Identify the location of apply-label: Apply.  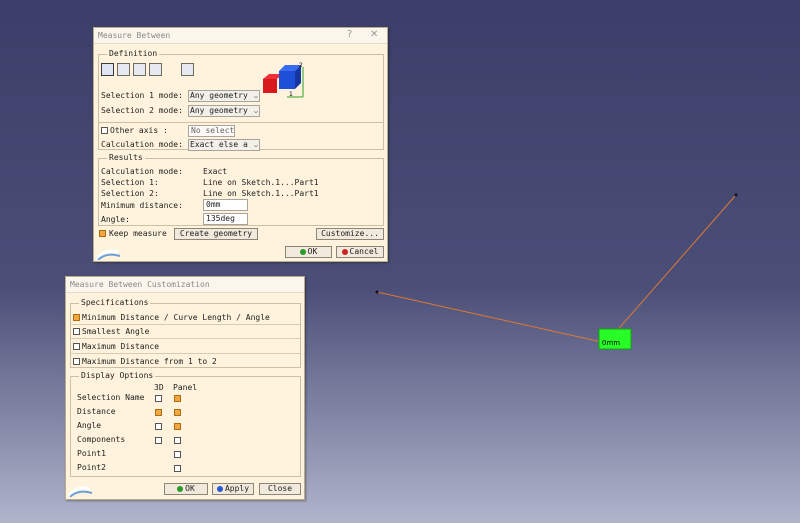
(237, 488).